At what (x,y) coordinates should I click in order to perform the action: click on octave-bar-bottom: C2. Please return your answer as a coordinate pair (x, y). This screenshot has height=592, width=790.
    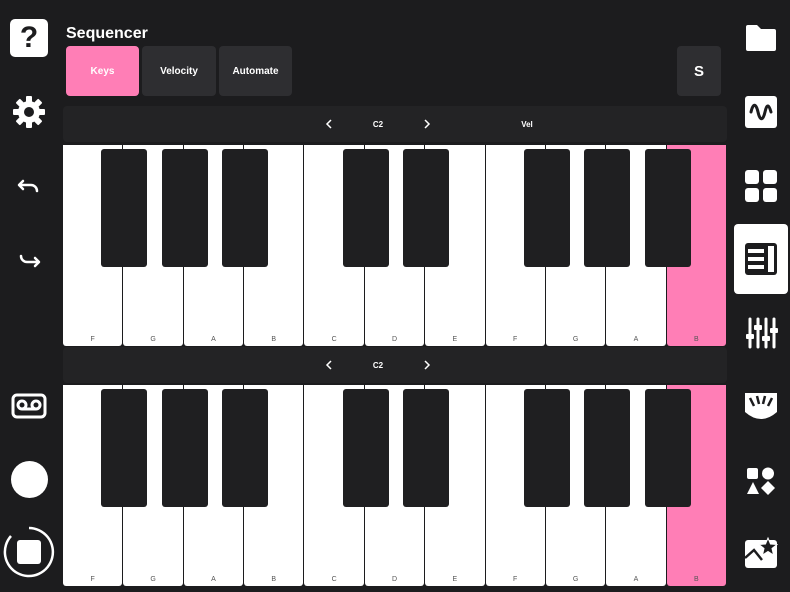
    Looking at the image, I should click on (395, 365).